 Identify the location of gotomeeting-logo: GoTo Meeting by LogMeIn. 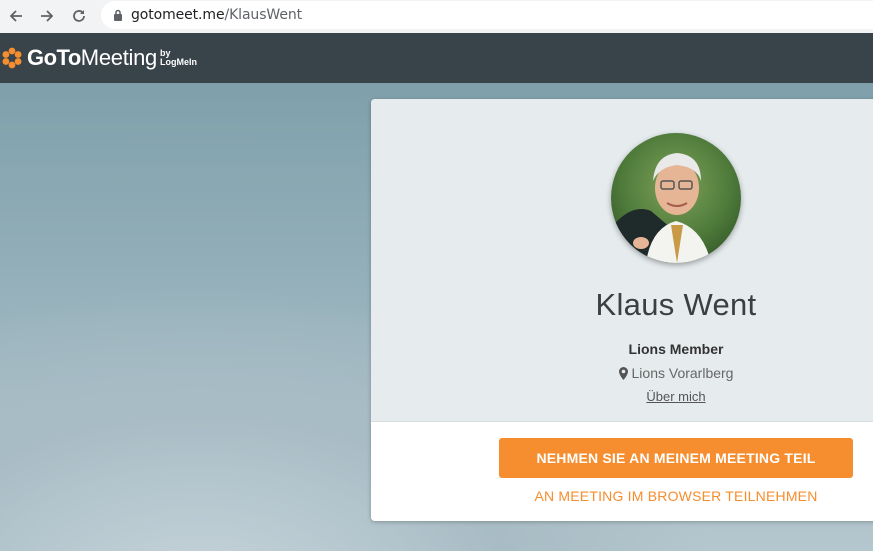
(98, 58).